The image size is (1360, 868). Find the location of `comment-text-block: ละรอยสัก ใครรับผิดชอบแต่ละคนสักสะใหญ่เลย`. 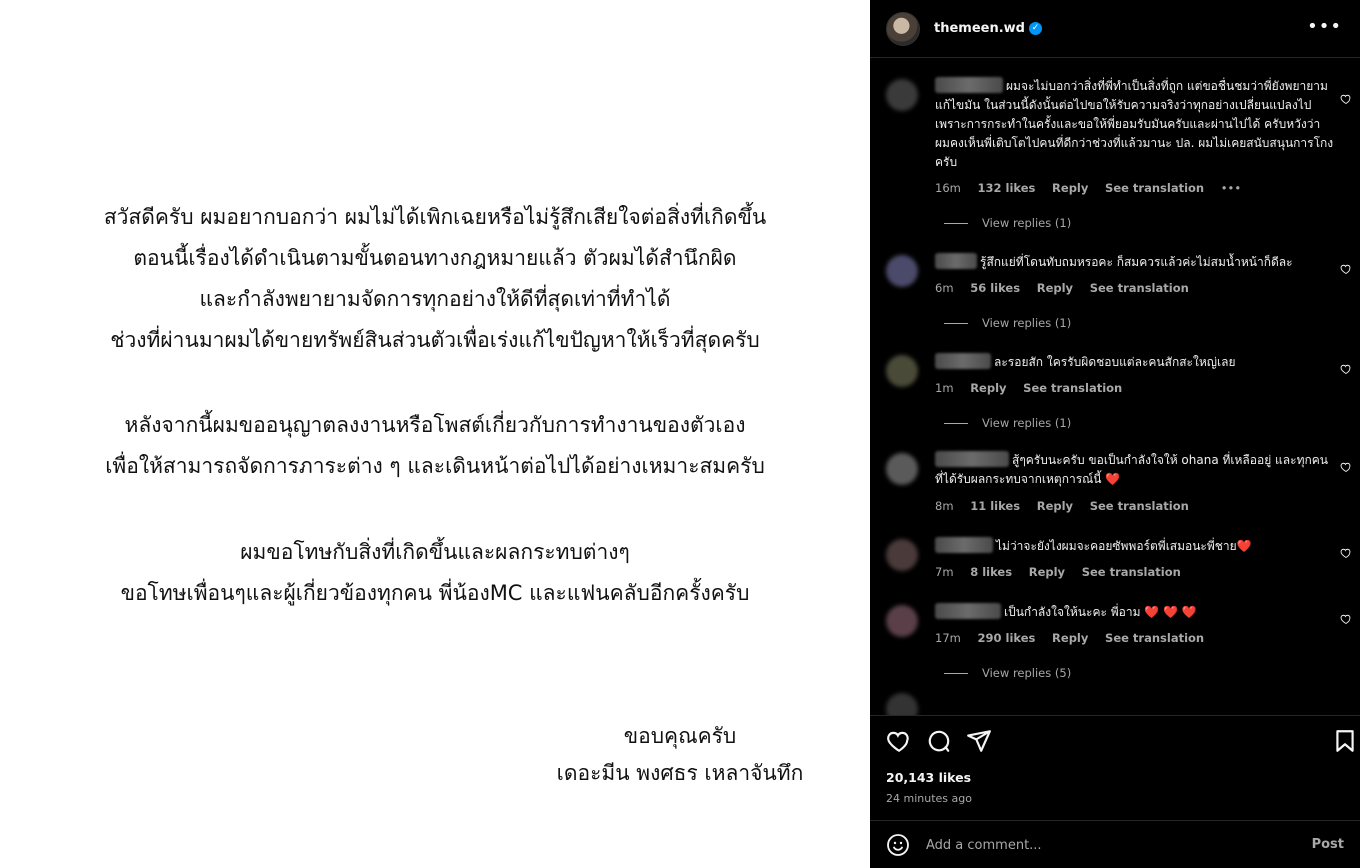

comment-text-block: ละรอยสัก ใครรับผิดชอบแต่ละคนสักสะใหญ่เลย is located at coordinates (1135, 362).